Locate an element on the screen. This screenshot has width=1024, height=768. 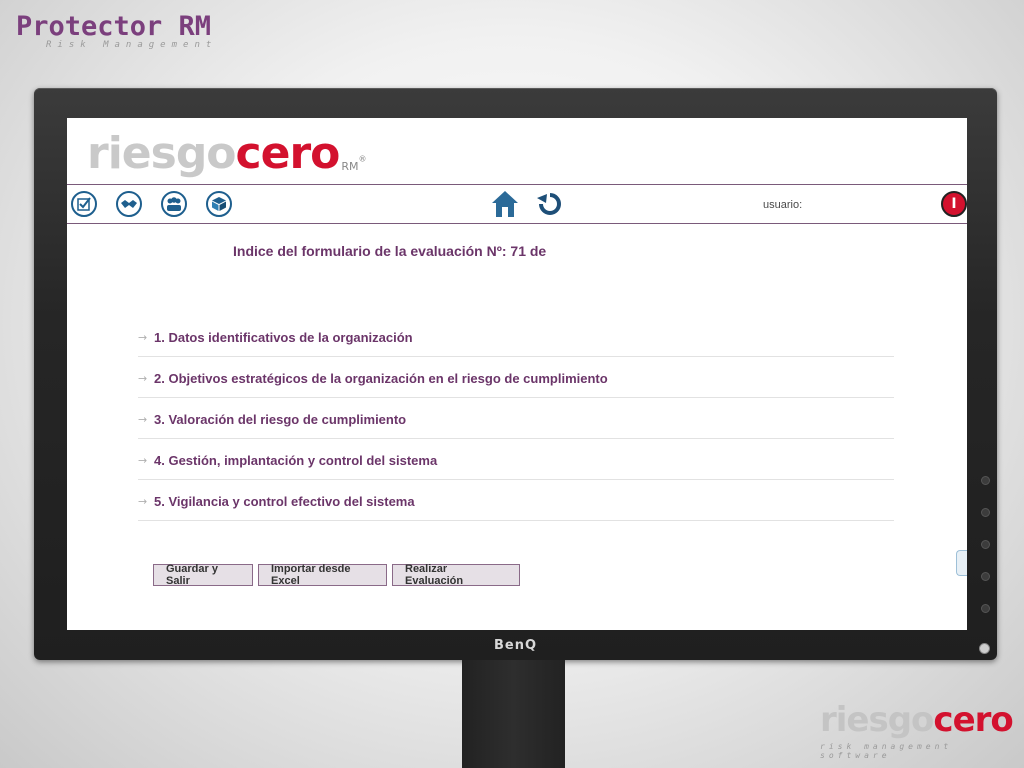
monitor-stand is located at coordinates (513, 714).